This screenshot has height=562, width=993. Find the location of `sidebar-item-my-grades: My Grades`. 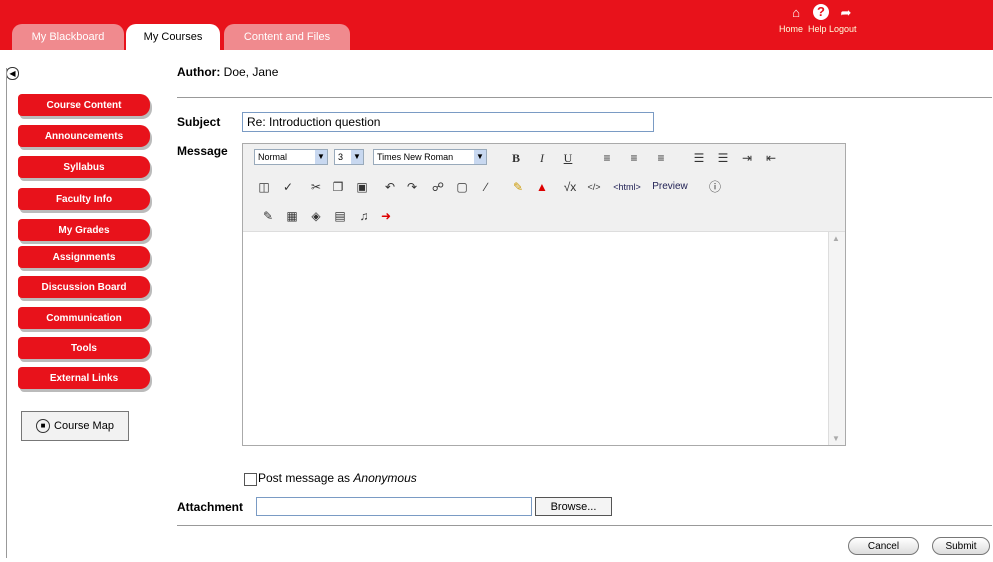

sidebar-item-my-grades: My Grades is located at coordinates (84, 230).